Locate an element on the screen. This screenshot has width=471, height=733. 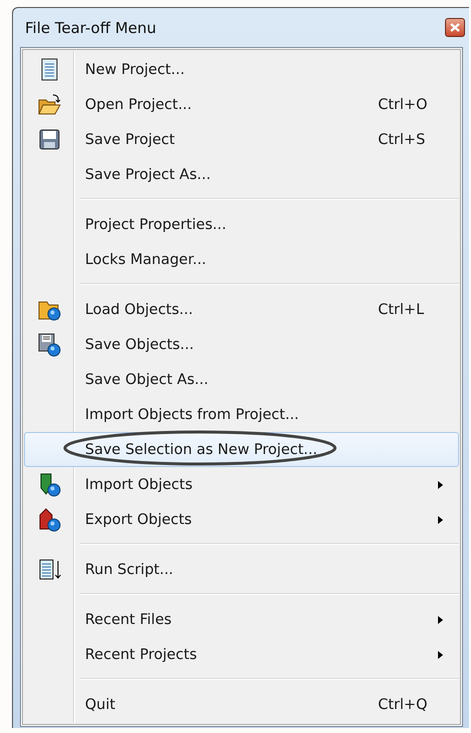
menu-item: Import Objects is located at coordinates (241, 484).